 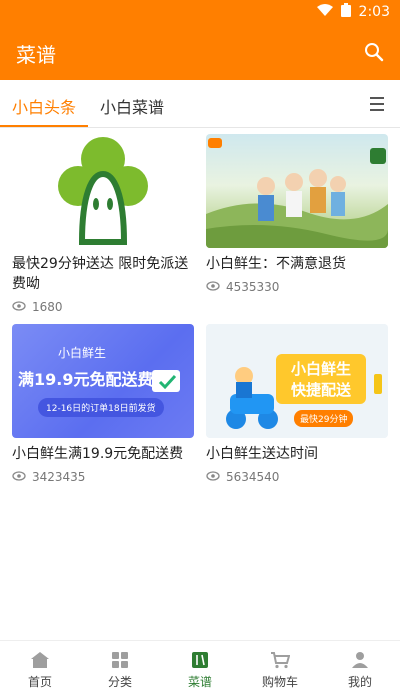 What do you see at coordinates (166, 381) in the screenshot?
I see `coupon-icon` at bounding box center [166, 381].